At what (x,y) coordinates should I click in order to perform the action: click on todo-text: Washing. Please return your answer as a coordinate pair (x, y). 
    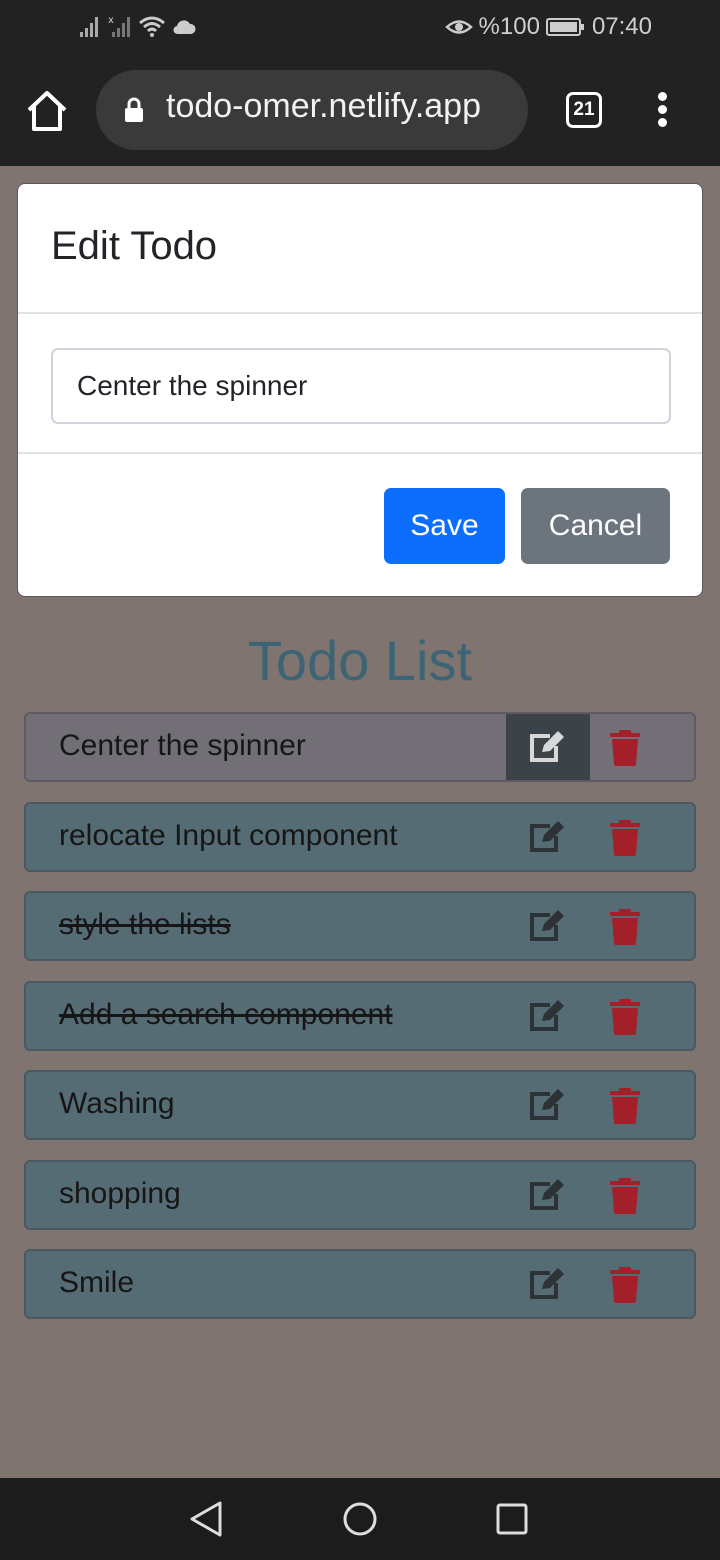
    Looking at the image, I should click on (117, 1104).